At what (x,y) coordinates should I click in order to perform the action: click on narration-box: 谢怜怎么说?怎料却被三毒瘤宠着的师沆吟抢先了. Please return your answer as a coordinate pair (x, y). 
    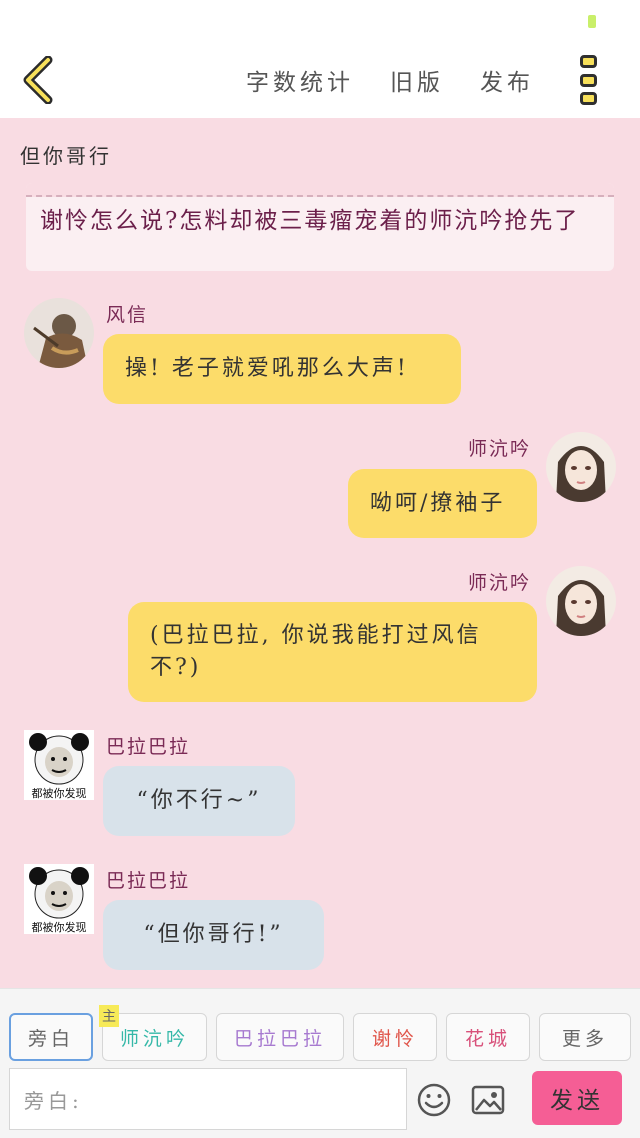
    Looking at the image, I should click on (320, 227).